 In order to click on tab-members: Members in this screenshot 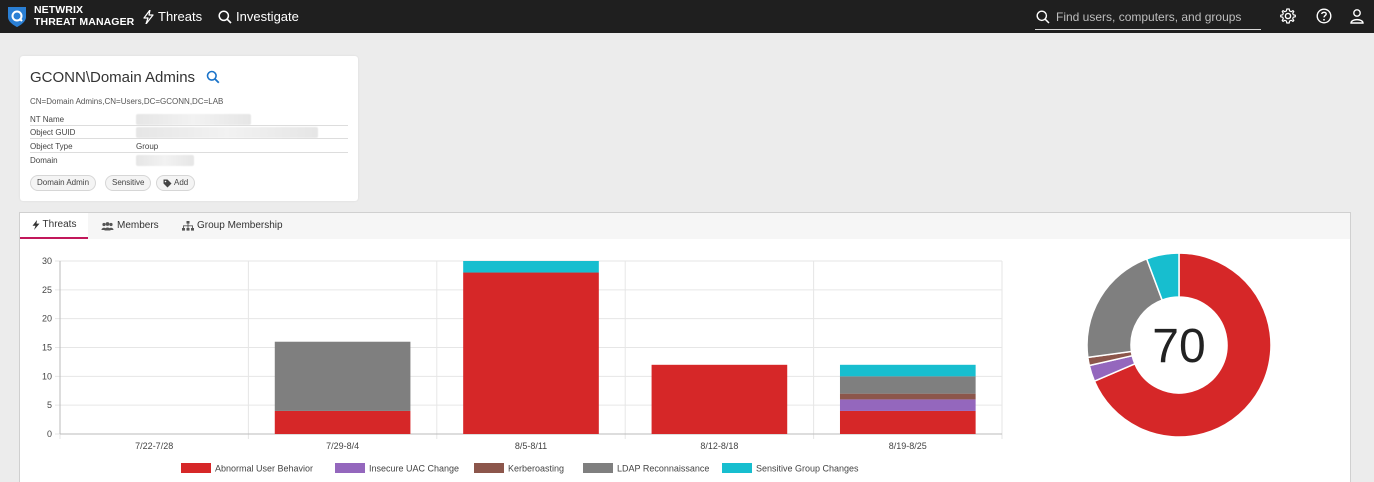, I will do `click(130, 226)`.